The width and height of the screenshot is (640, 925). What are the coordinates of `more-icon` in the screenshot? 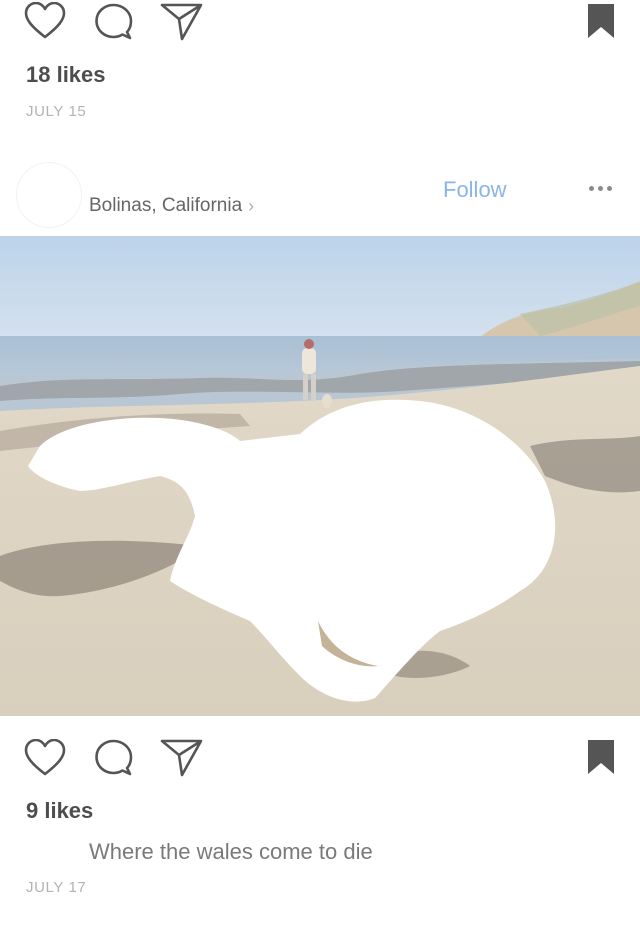 It's located at (600, 188).